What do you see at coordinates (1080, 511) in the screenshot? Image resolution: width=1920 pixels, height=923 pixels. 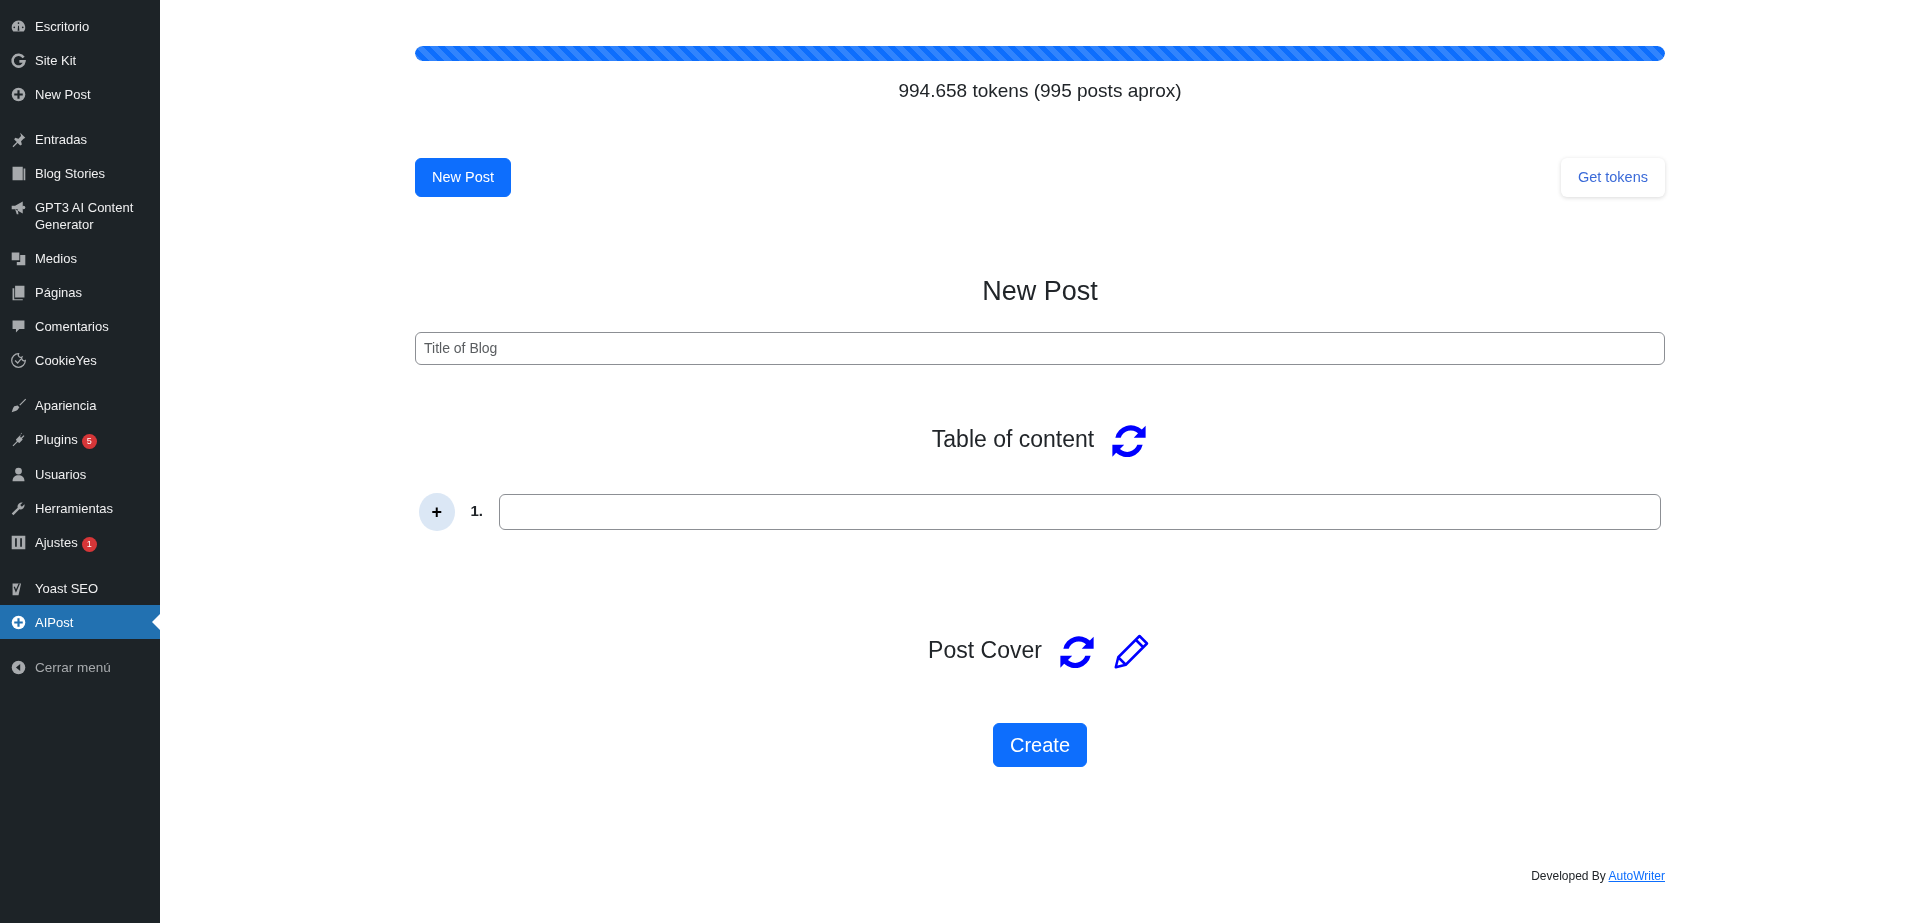 I see `toc-item-input` at bounding box center [1080, 511].